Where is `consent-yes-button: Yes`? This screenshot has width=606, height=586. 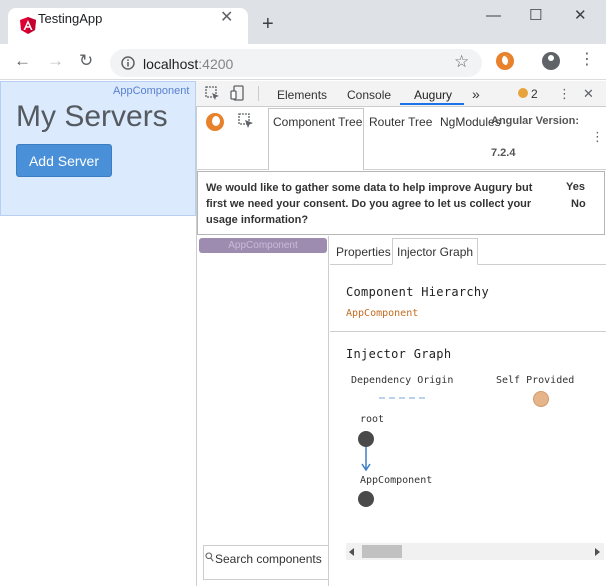 consent-yes-button: Yes is located at coordinates (575, 187).